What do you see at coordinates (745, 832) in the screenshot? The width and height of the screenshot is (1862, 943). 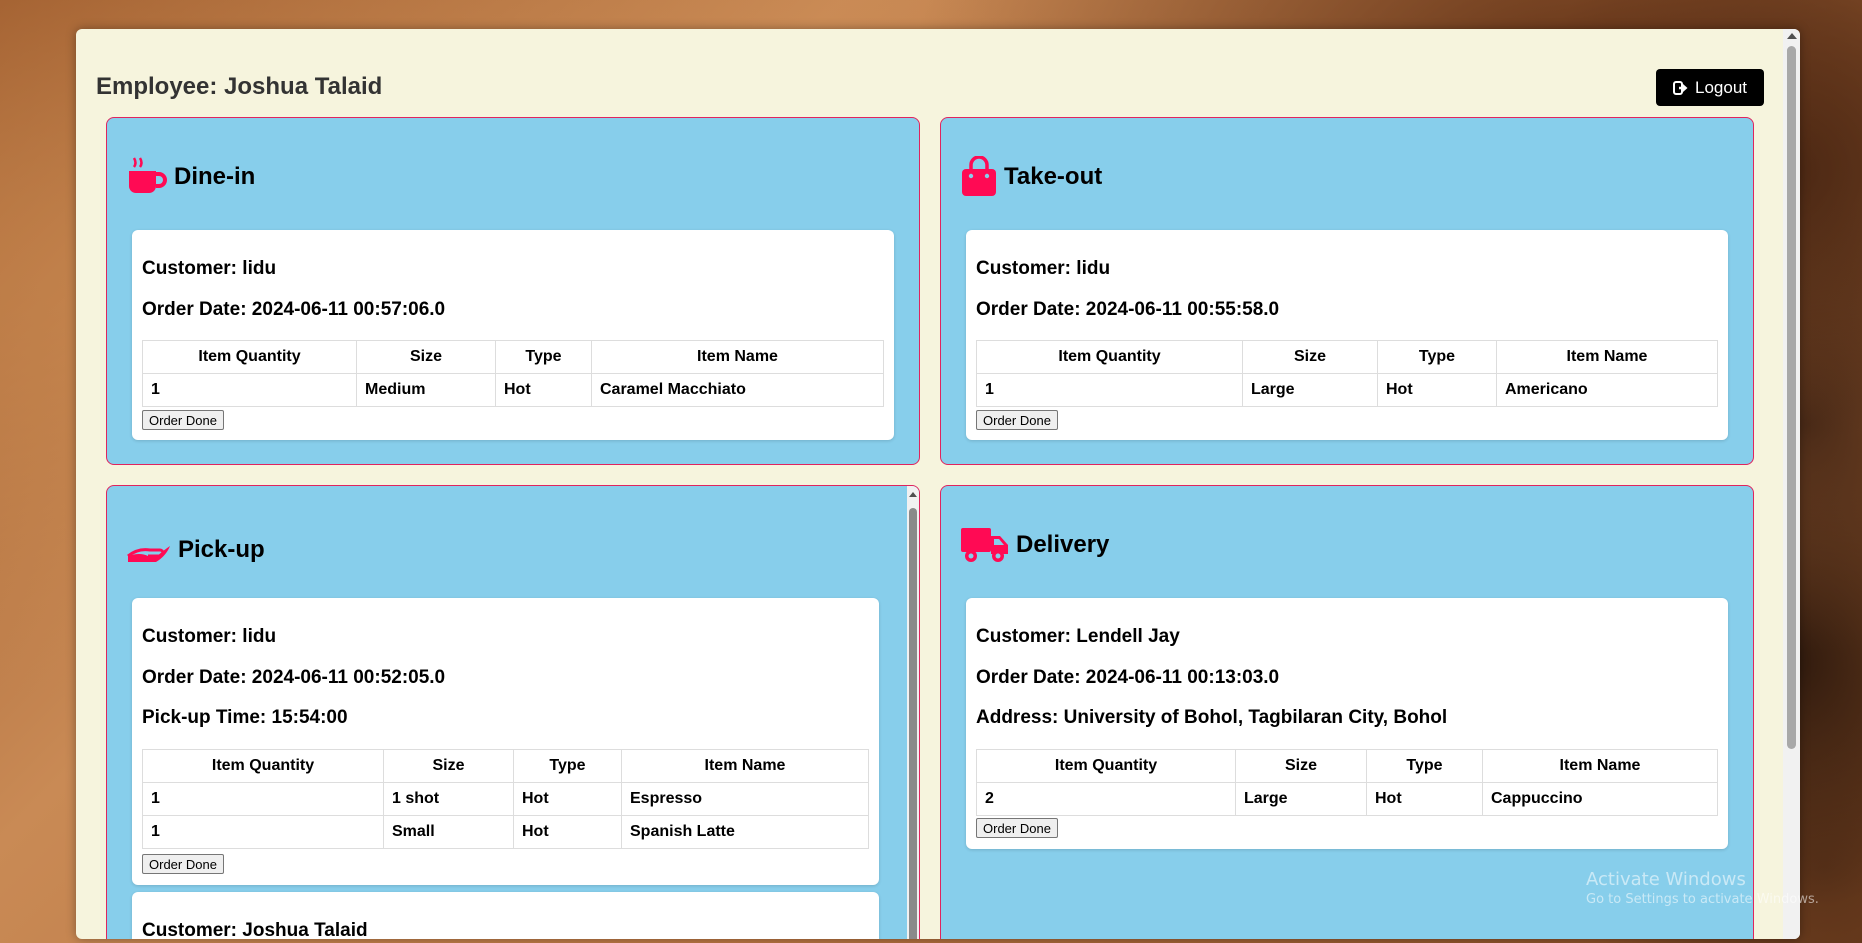 I see `cell-item-name: Spanish Latte` at bounding box center [745, 832].